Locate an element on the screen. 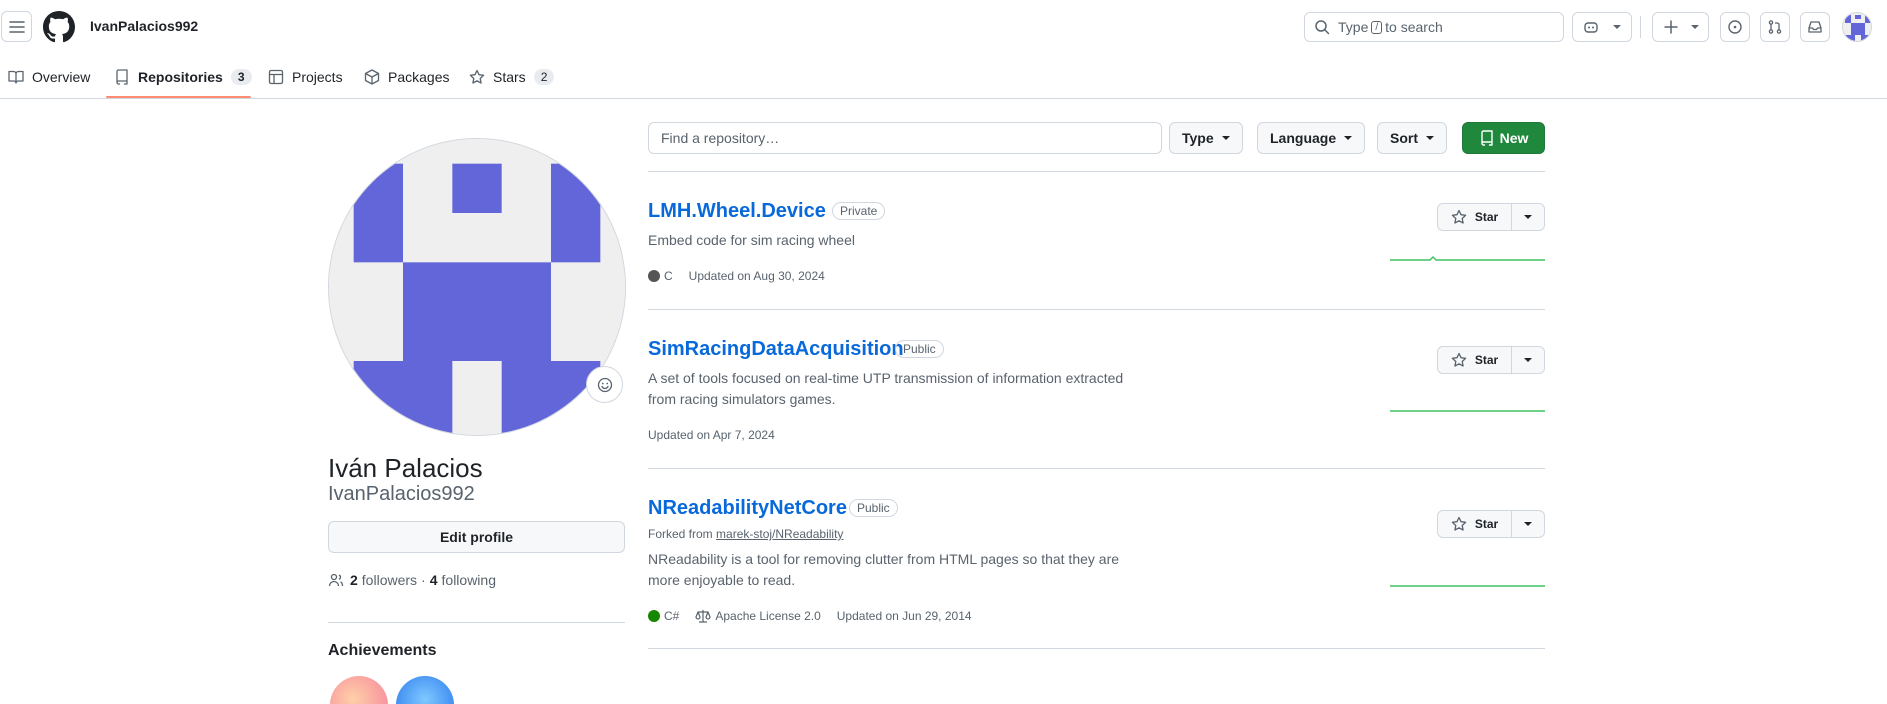 This screenshot has height=704, width=1887. user-avatar is located at coordinates (1857, 27).